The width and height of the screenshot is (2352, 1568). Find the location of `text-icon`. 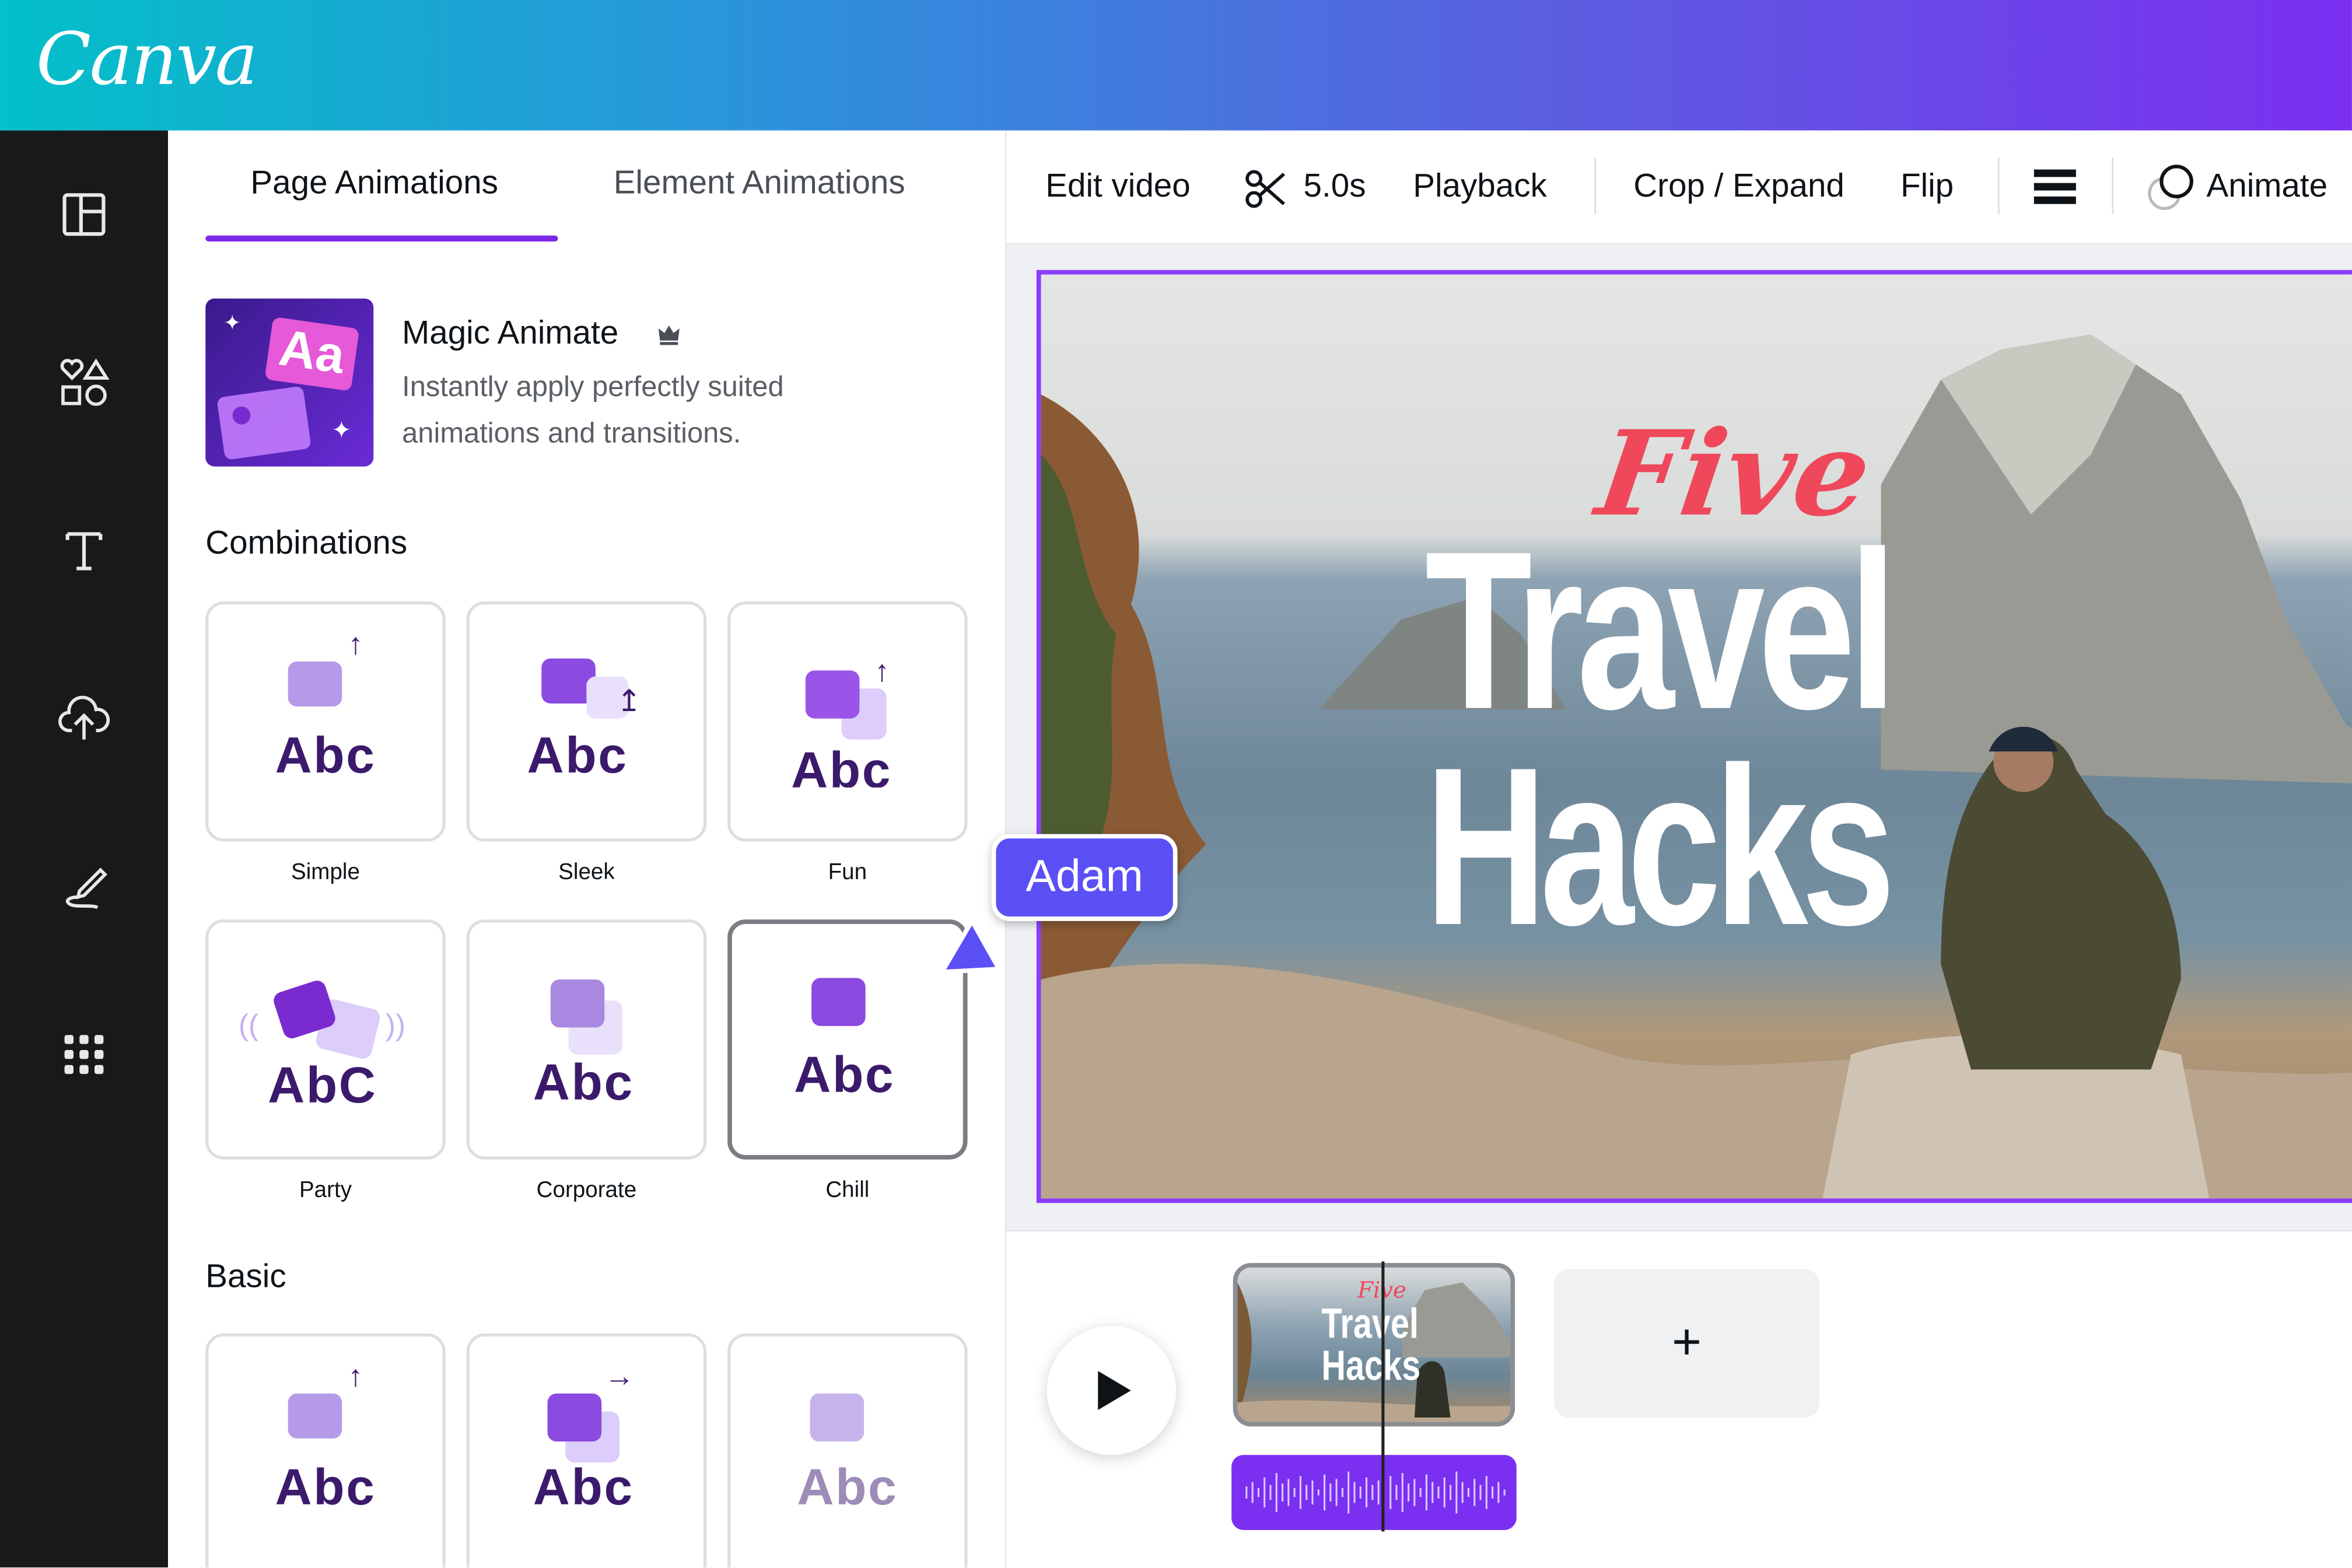

text-icon is located at coordinates (84, 550).